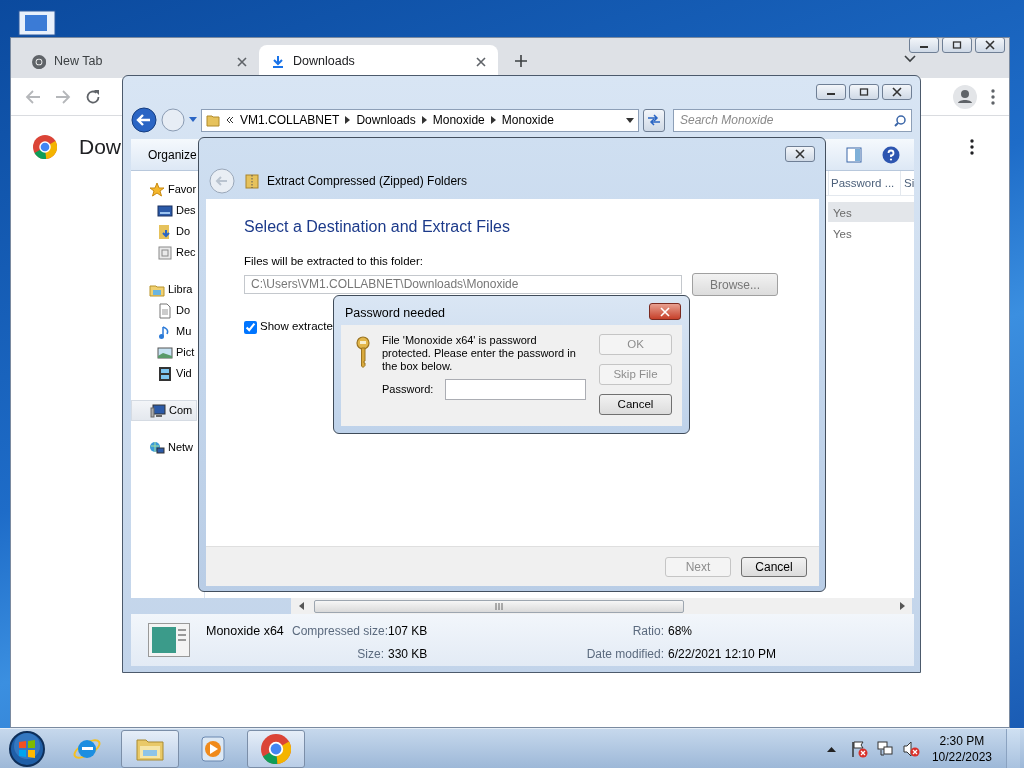 This screenshot has height=768, width=1024. Describe the element at coordinates (516, 389) in the screenshot. I see `password-field` at that location.